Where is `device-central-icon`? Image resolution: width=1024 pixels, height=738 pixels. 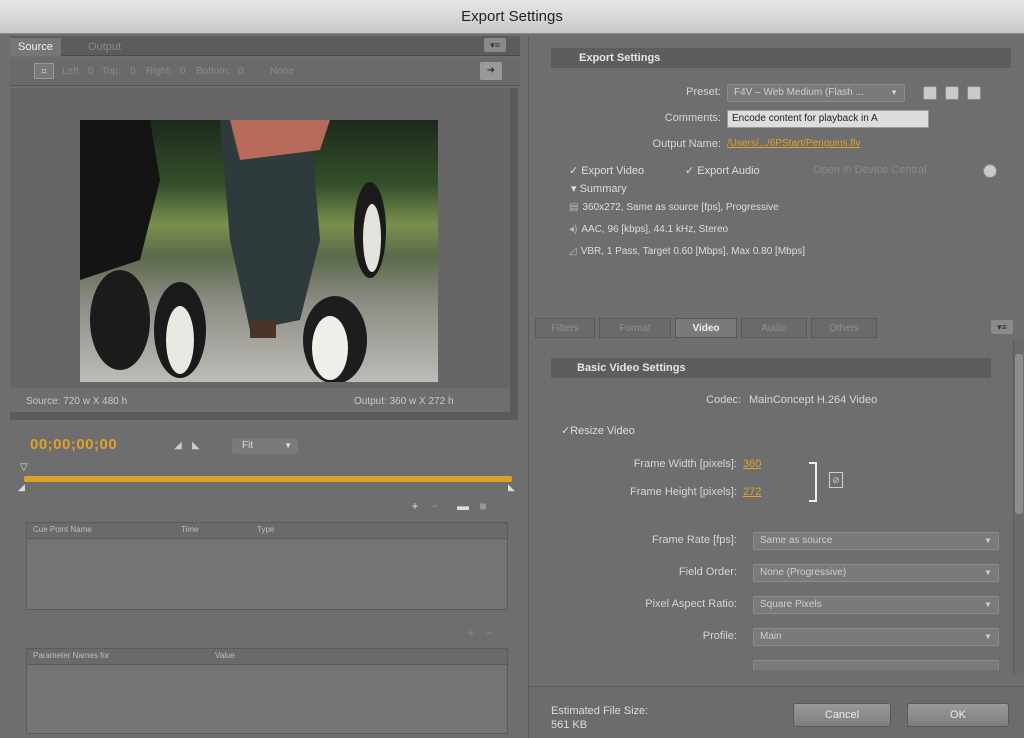 device-central-icon is located at coordinates (990, 171).